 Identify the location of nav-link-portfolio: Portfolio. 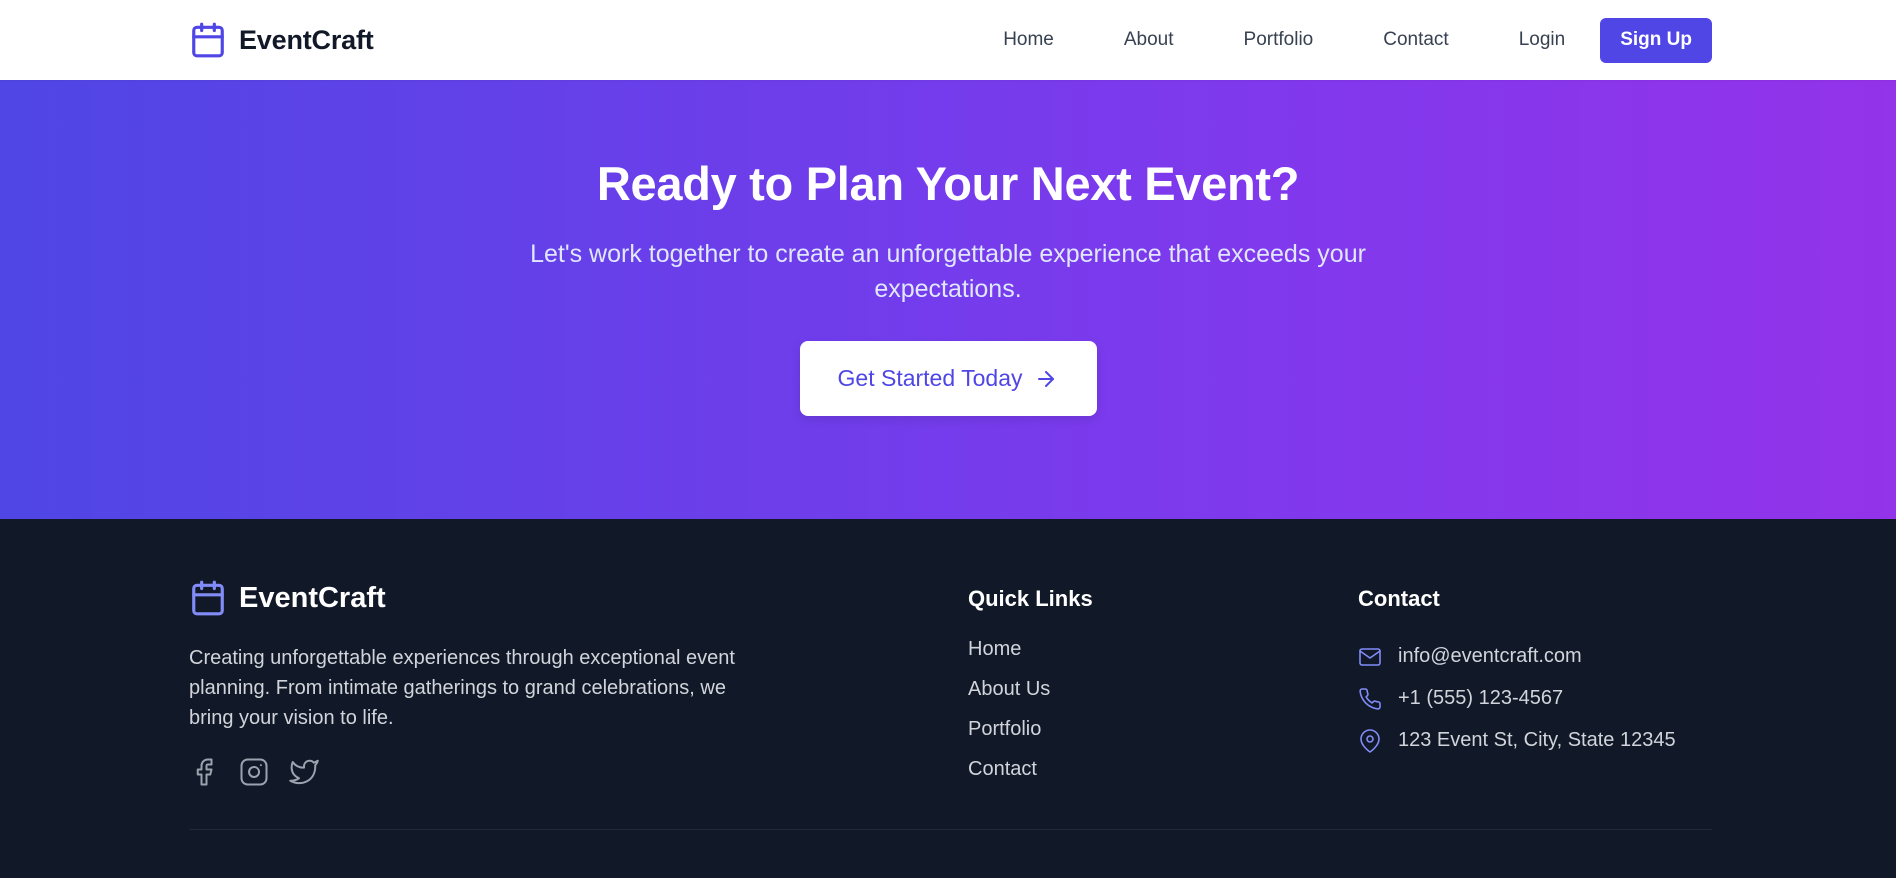
(1279, 40).